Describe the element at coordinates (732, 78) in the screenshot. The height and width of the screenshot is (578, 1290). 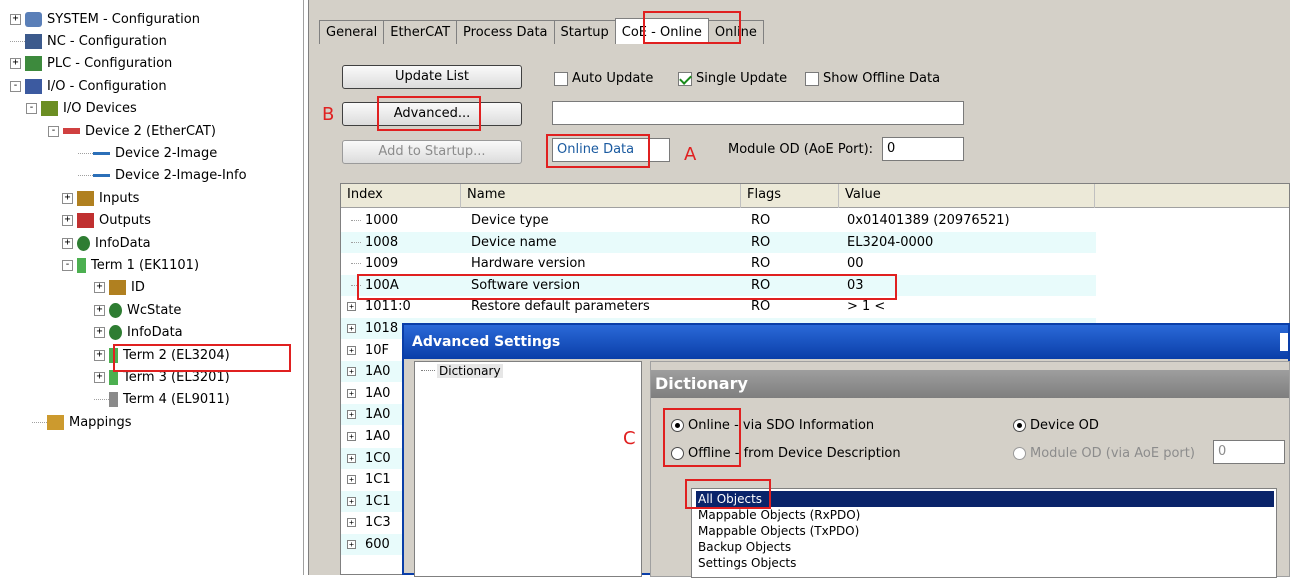
I see `single-update-checkbox: Single Update` at that location.